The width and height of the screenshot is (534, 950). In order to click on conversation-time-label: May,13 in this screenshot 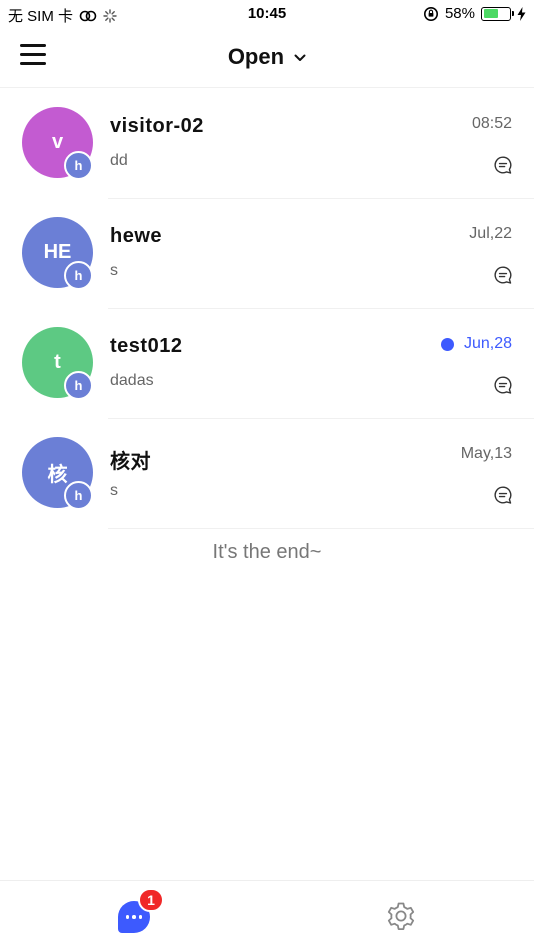, I will do `click(486, 453)`.